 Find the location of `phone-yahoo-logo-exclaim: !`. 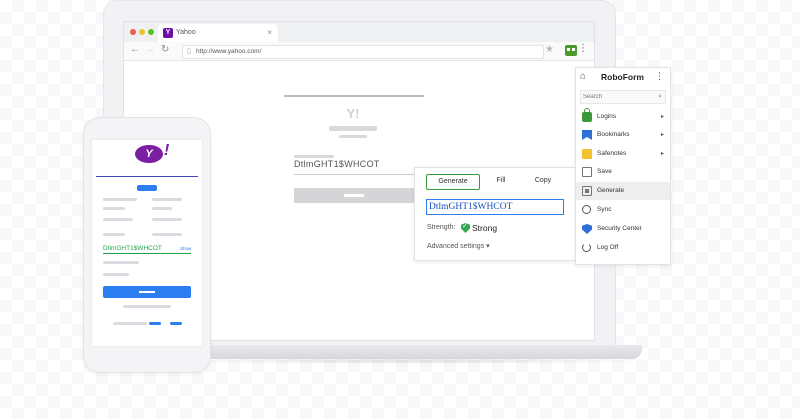

phone-yahoo-logo-exclaim: ! is located at coordinates (167, 150).